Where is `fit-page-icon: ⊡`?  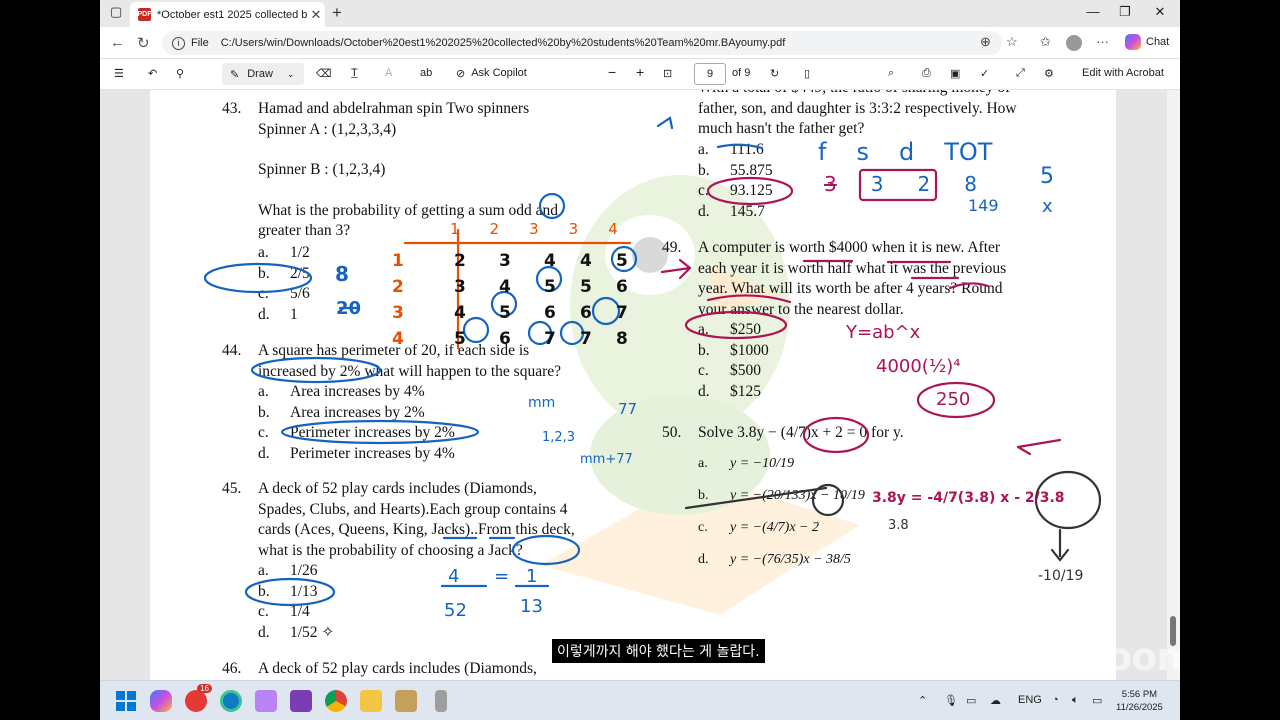 fit-page-icon: ⊡ is located at coordinates (667, 73).